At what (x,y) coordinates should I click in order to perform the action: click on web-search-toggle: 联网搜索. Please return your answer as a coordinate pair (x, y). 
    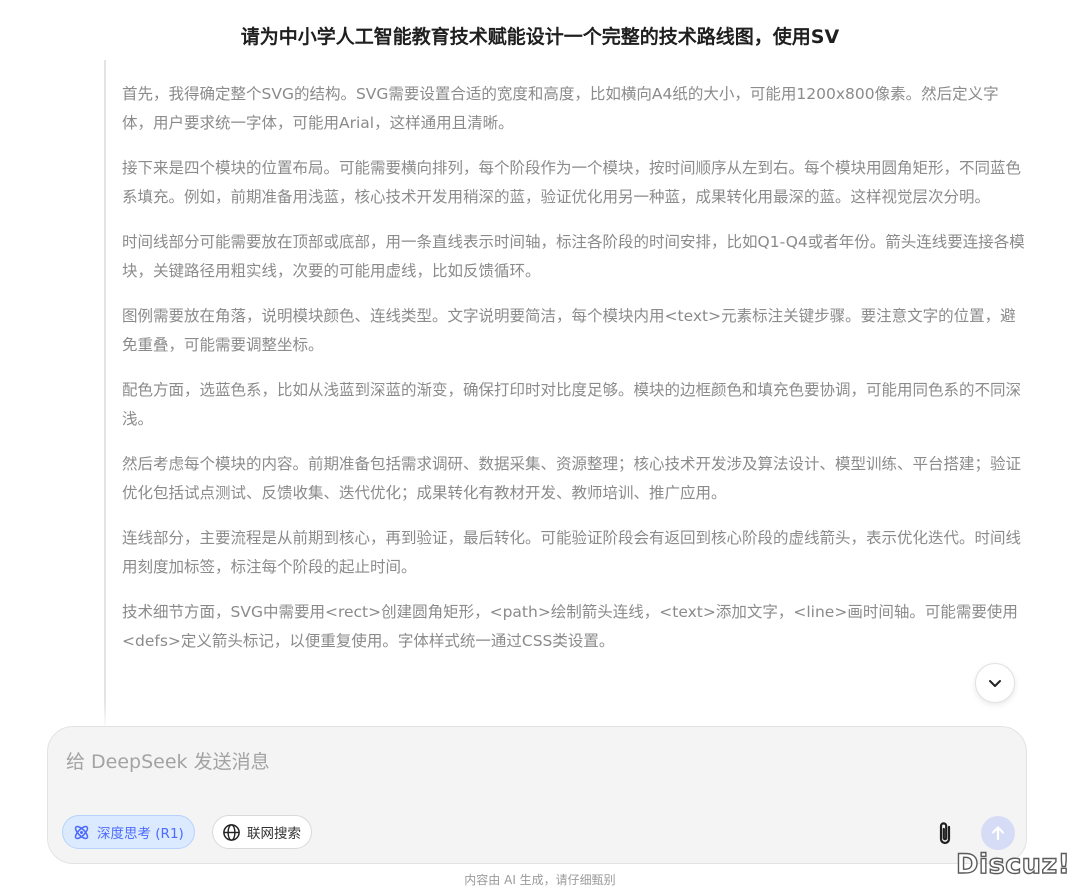
    Looking at the image, I should click on (262, 832).